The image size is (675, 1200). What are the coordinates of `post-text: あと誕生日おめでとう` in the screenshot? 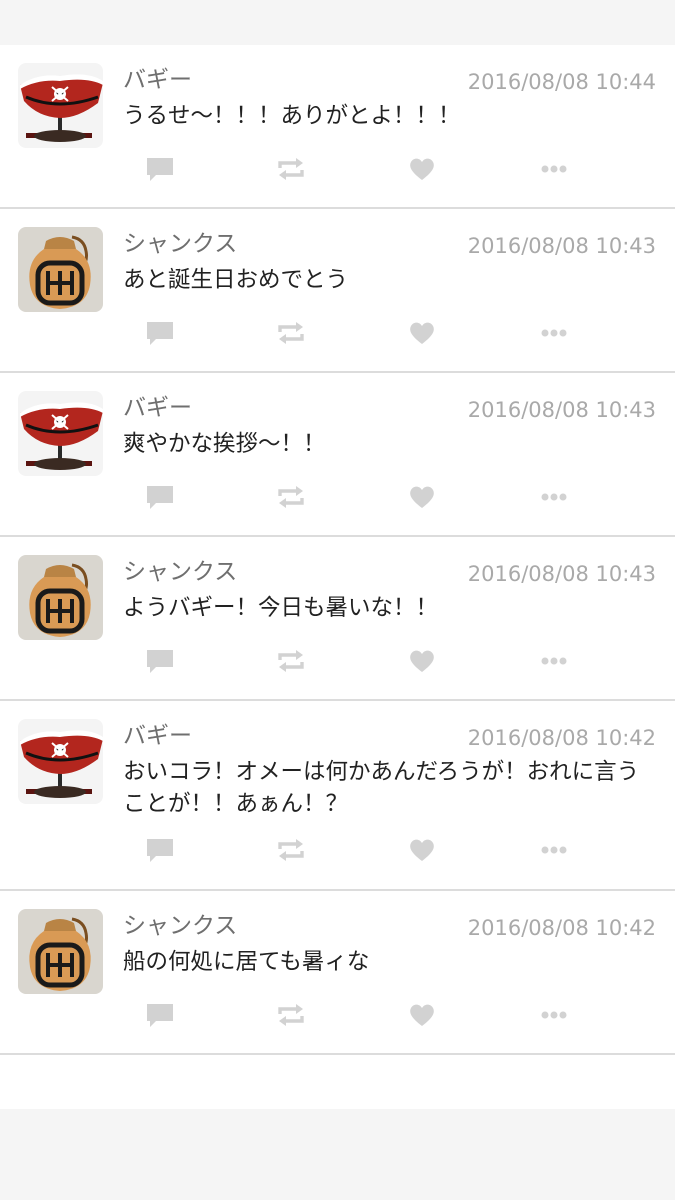 It's located at (236, 280).